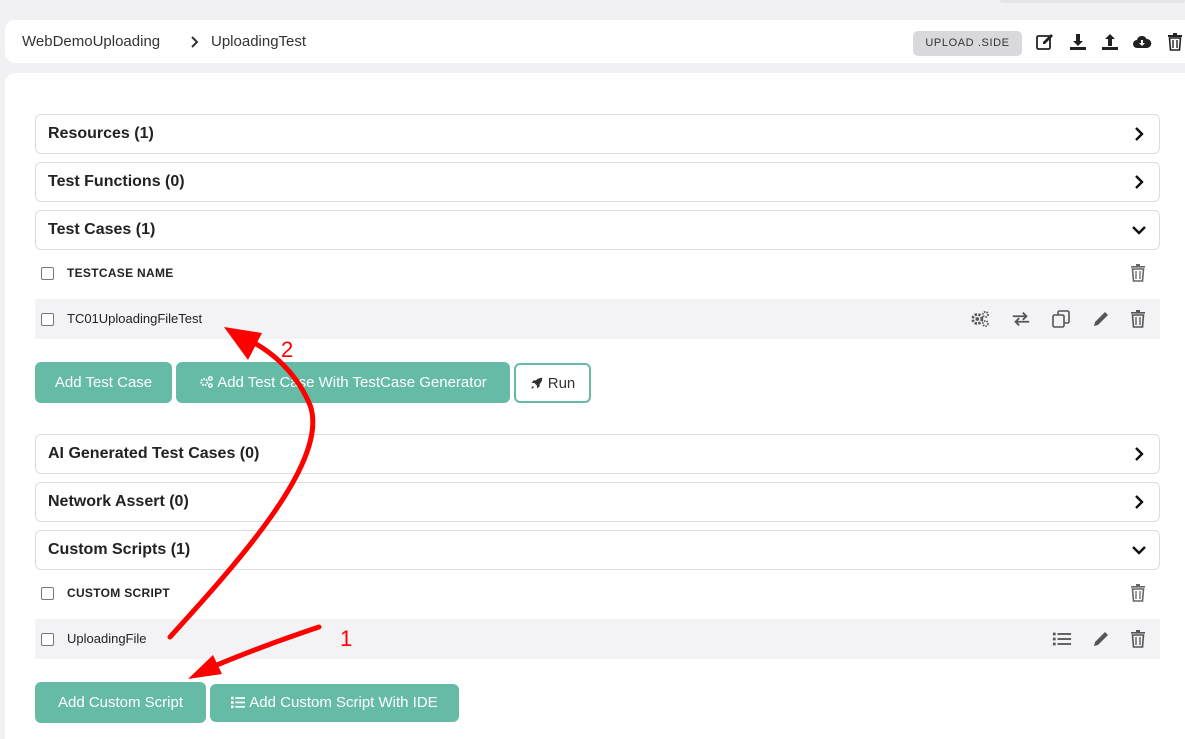 The image size is (1185, 739). What do you see at coordinates (1061, 319) in the screenshot?
I see `copy-icon` at bounding box center [1061, 319].